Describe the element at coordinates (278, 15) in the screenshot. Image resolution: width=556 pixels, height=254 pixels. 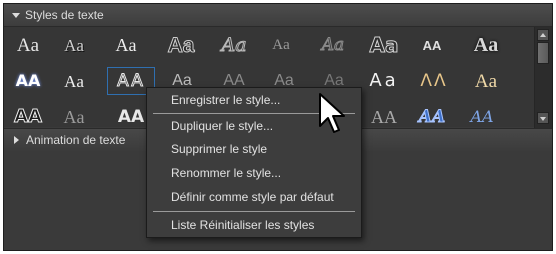
I see `text-styles-section-header: Styles de texte` at that location.